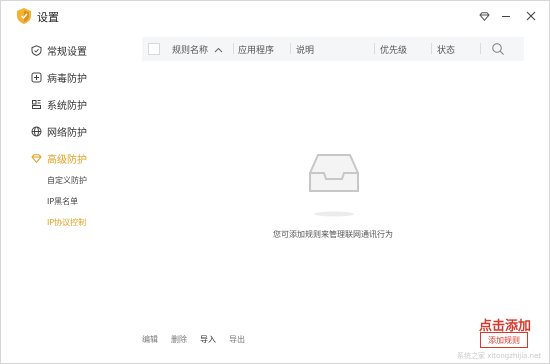 Image resolution: width=550 pixels, height=364 pixels. What do you see at coordinates (154, 49) in the screenshot?
I see `select-all-checkbox` at bounding box center [154, 49].